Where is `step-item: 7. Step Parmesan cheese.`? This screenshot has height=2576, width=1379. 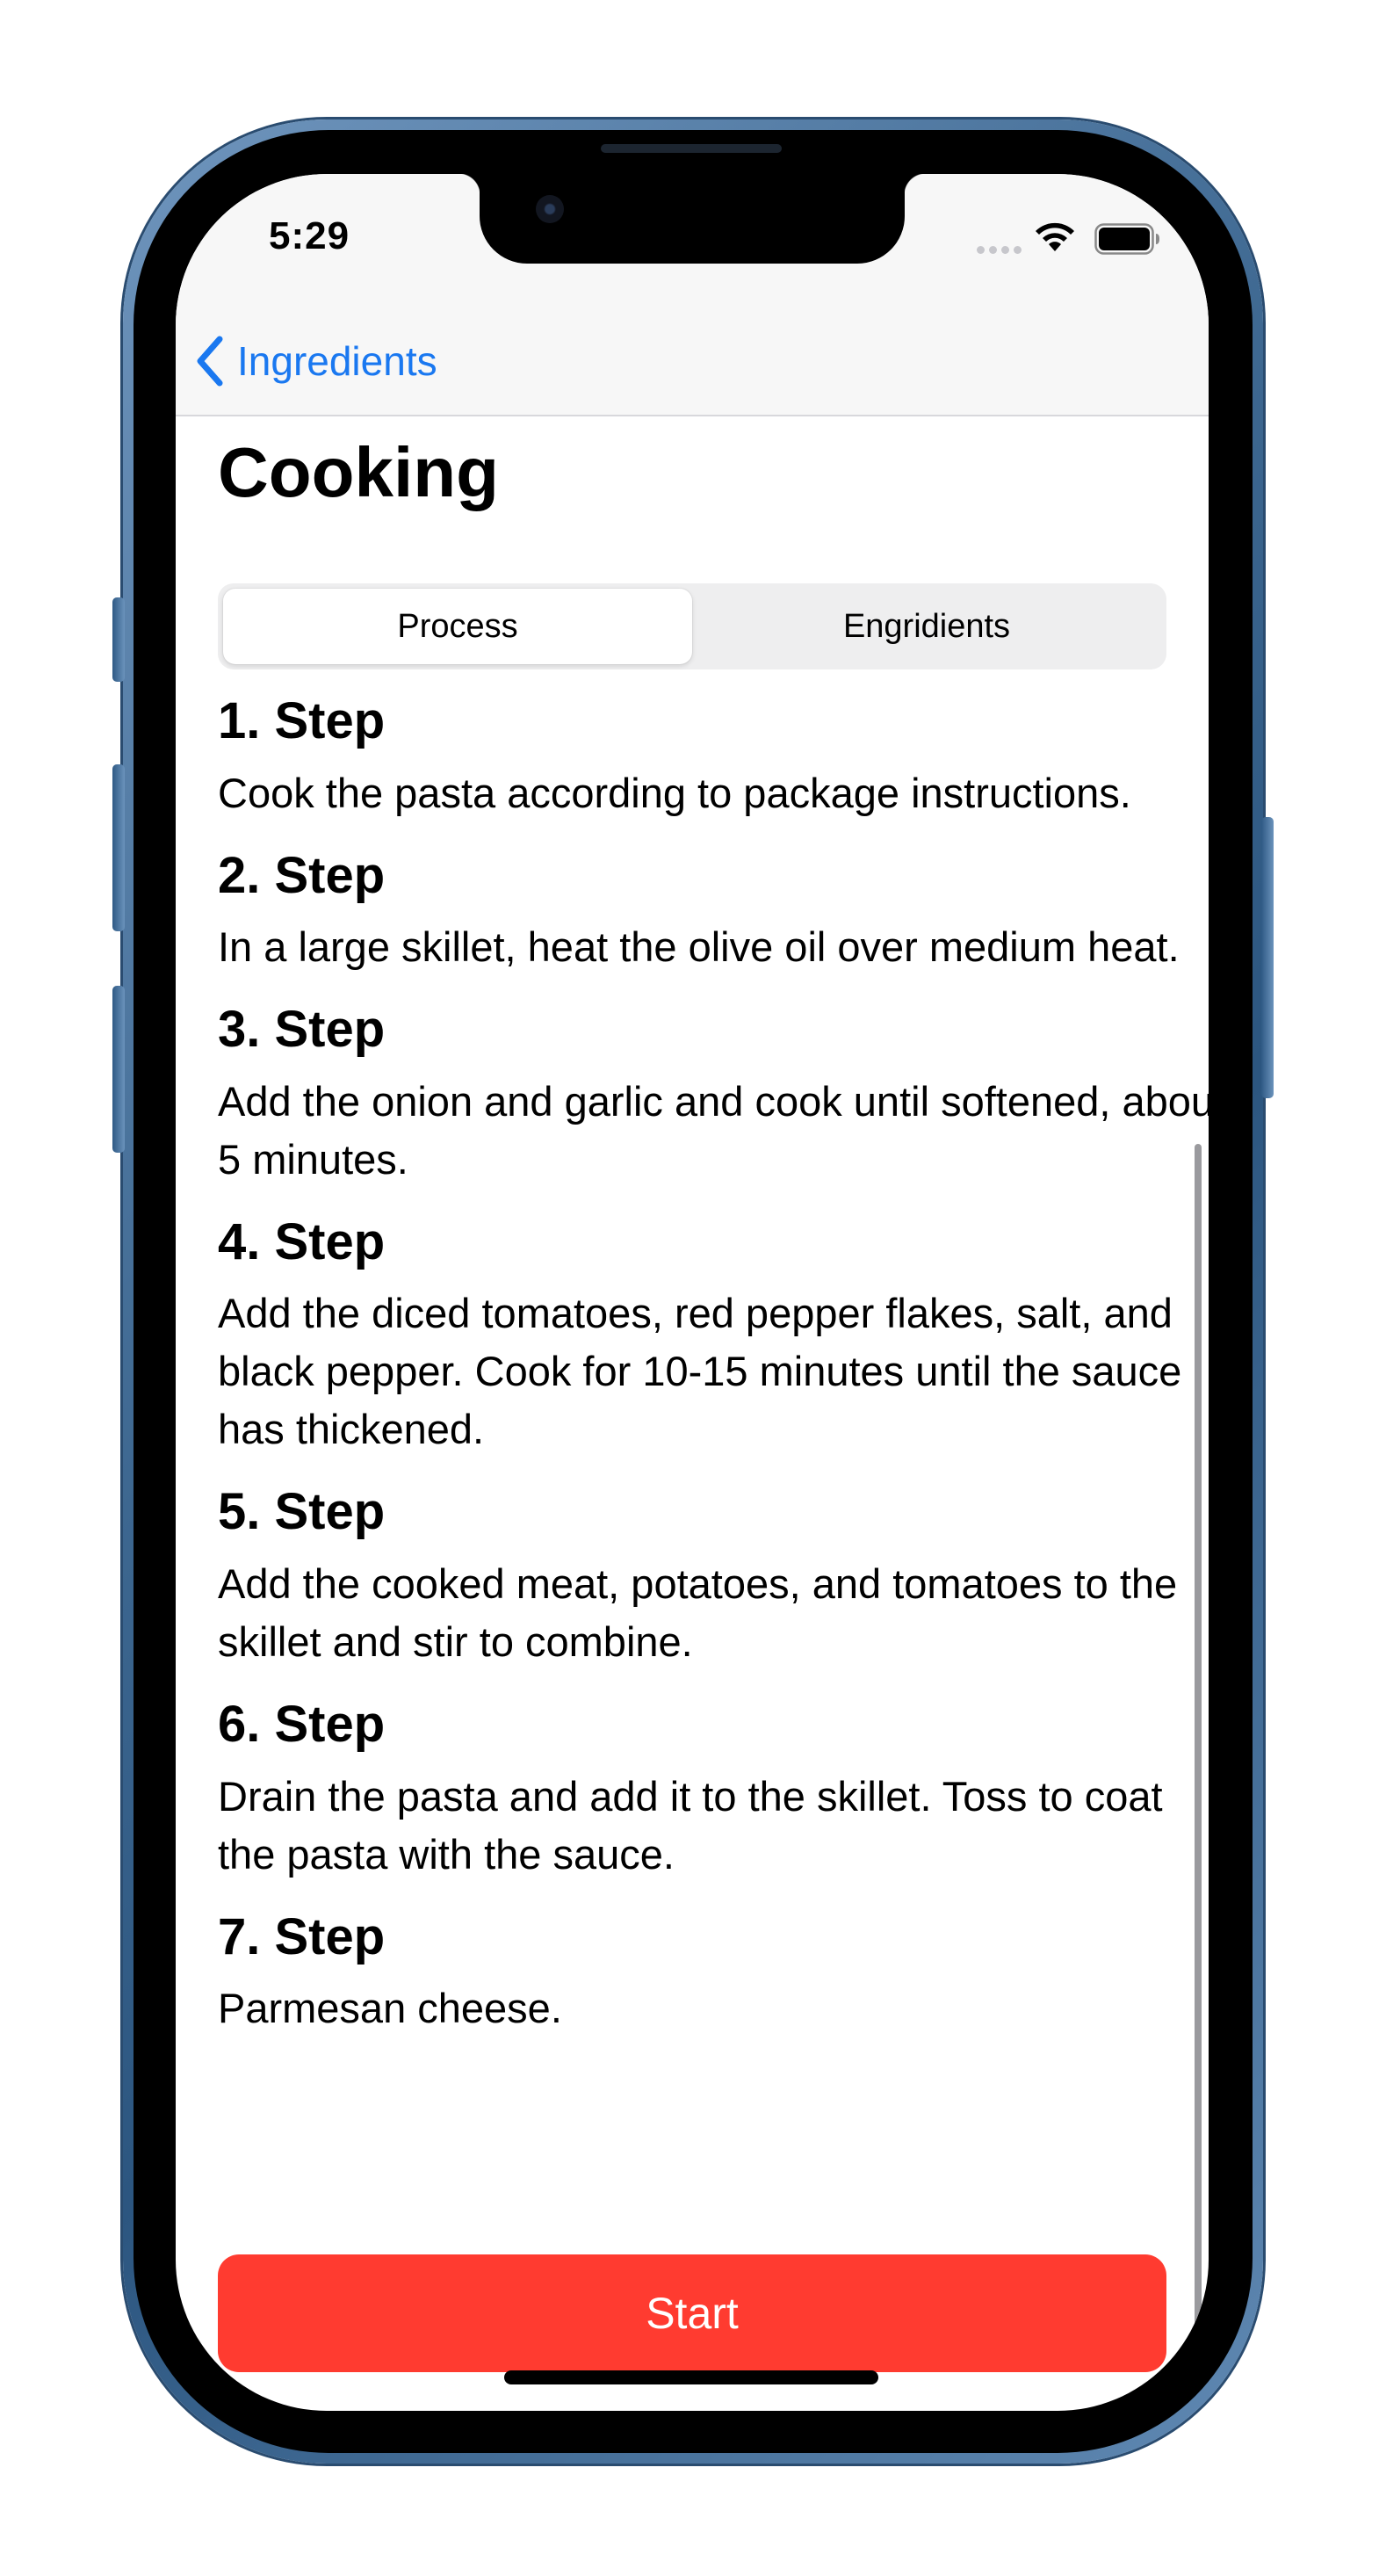 step-item: 7. Step Parmesan cheese. is located at coordinates (713, 1972).